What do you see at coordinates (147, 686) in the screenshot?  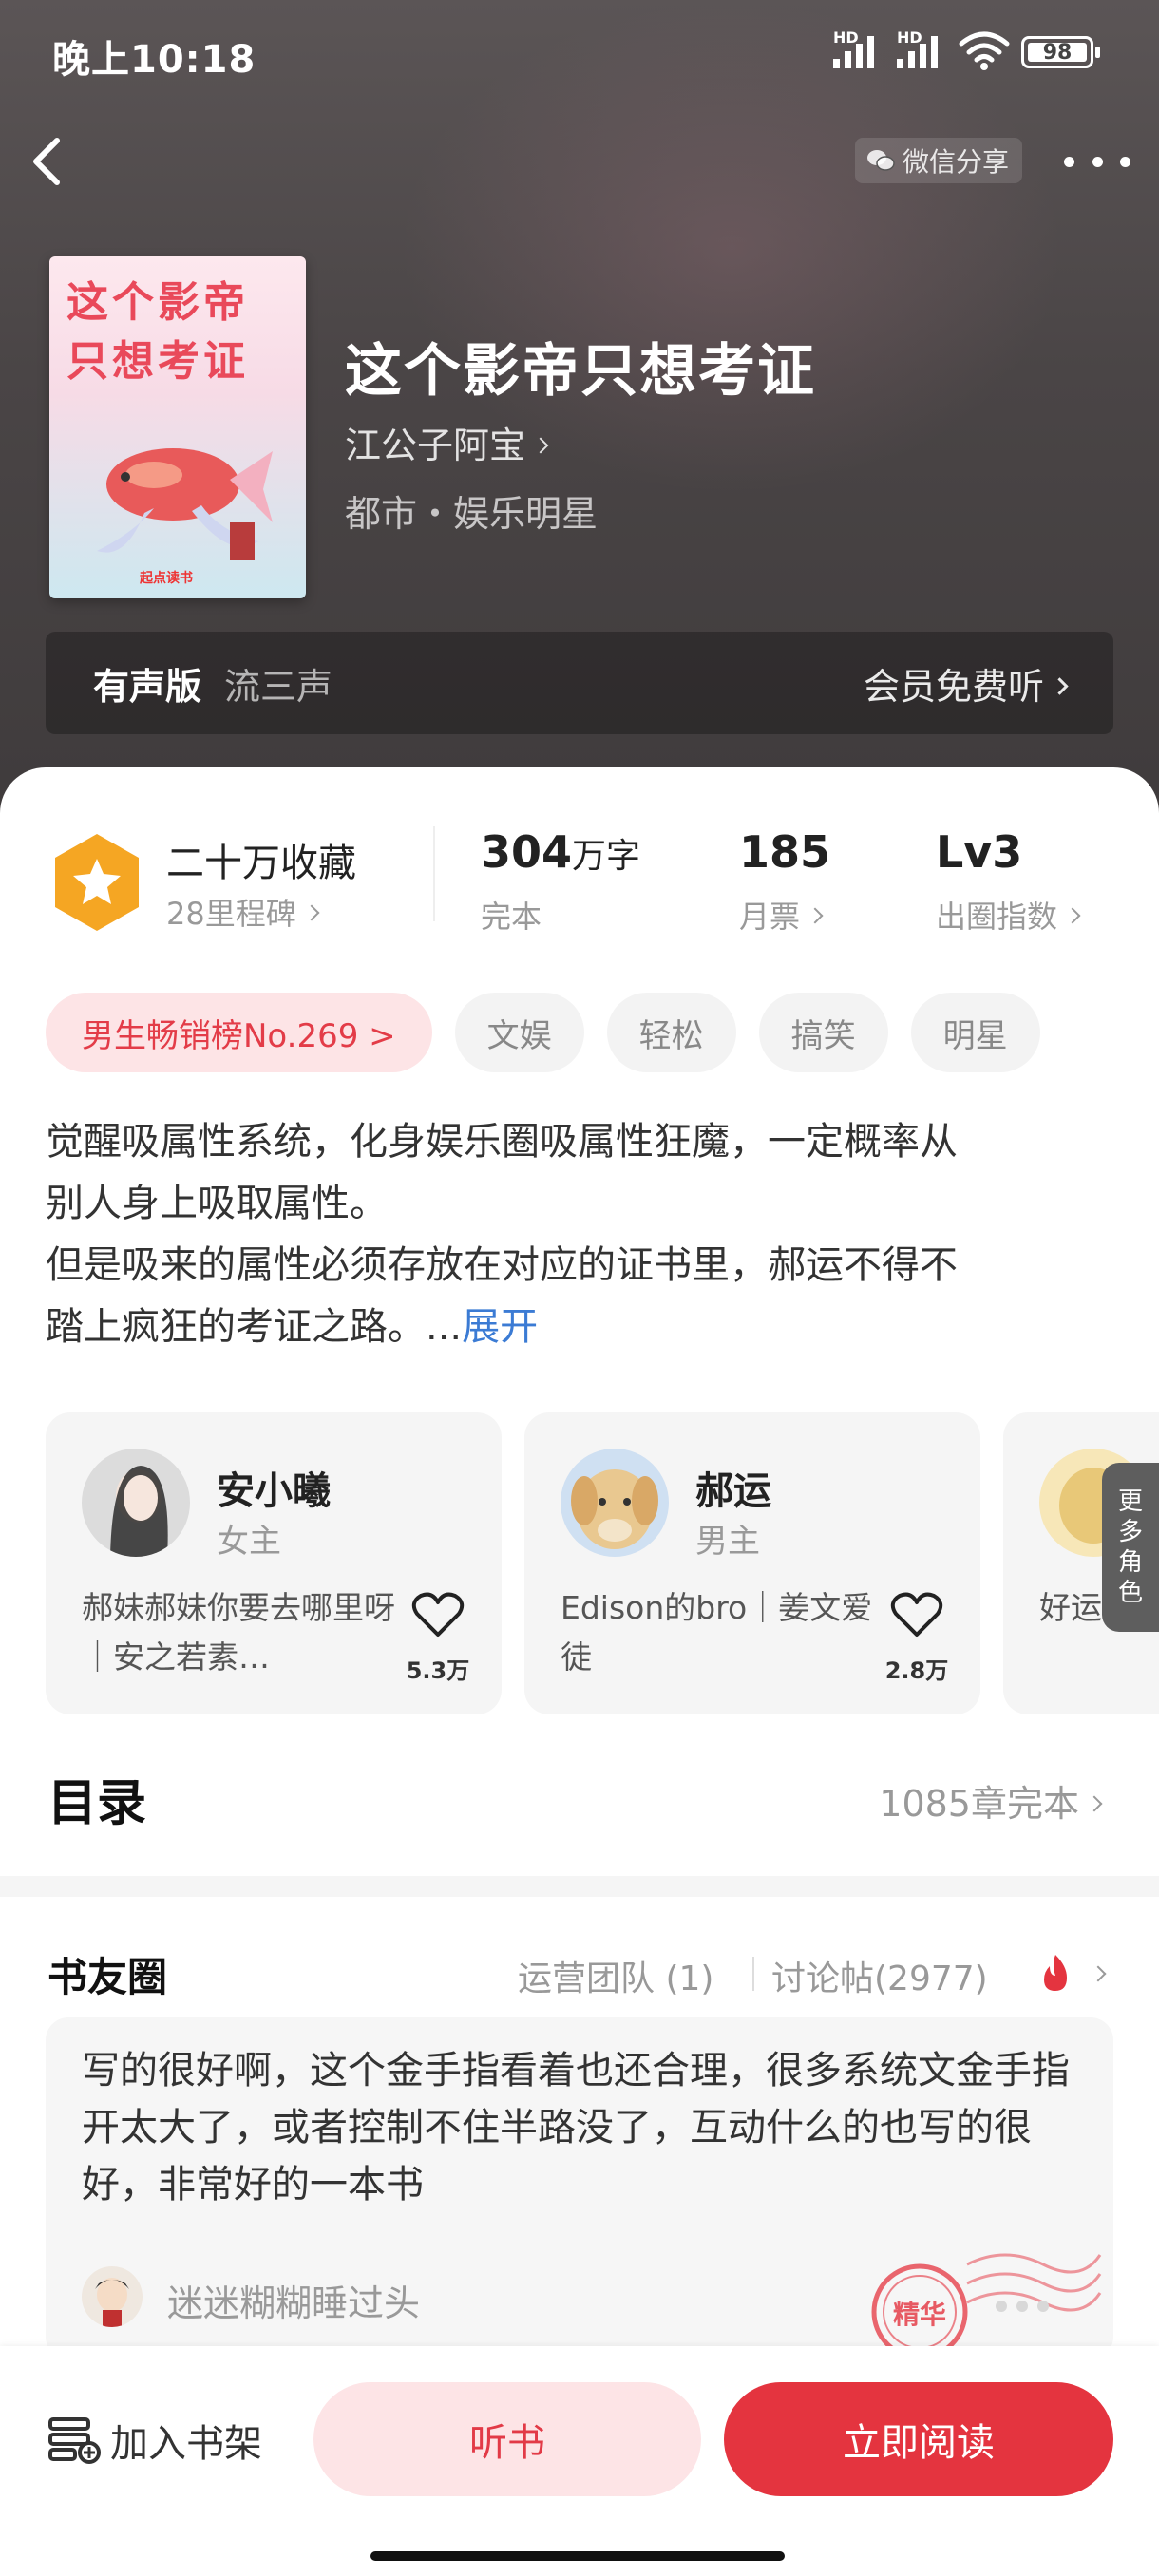 I see `audio-label: 有声版` at bounding box center [147, 686].